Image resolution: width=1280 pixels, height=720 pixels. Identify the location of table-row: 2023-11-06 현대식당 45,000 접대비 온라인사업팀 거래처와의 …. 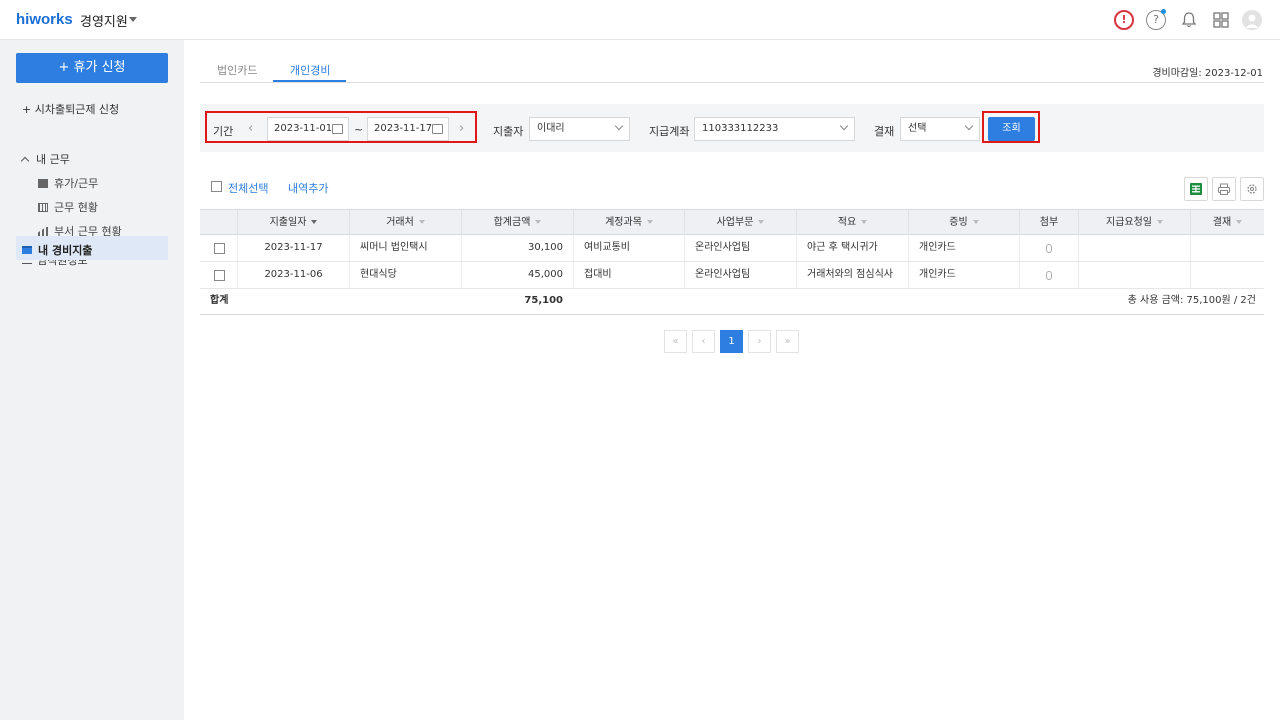
(732, 275).